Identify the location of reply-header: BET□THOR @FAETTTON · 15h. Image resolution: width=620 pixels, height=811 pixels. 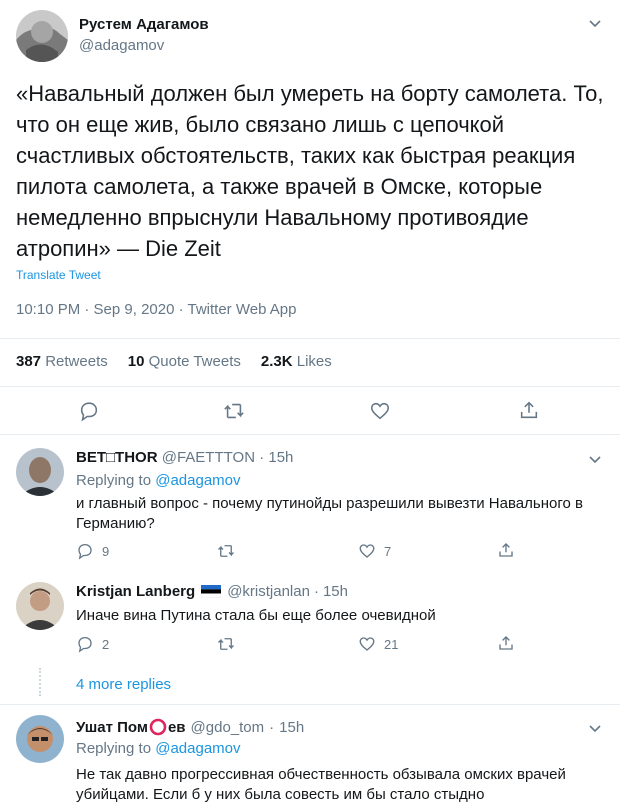
(184, 457).